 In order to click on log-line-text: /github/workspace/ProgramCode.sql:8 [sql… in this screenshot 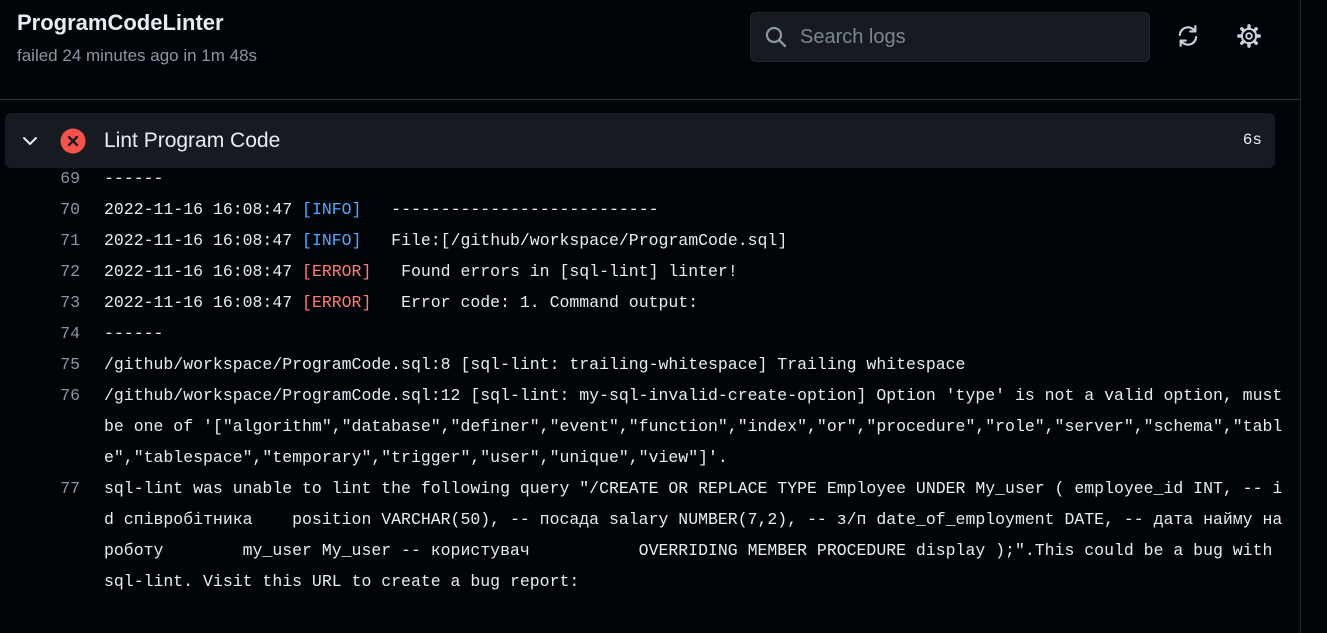, I will do `click(535, 364)`.